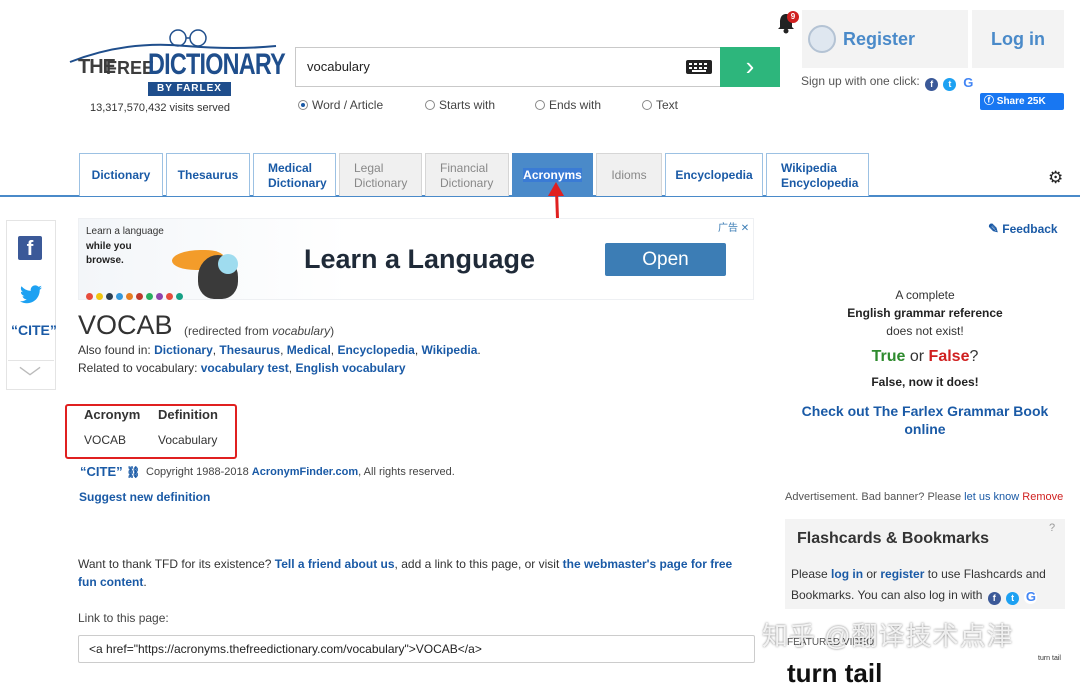 This screenshot has width=1080, height=689. What do you see at coordinates (34, 330) in the screenshot?
I see `cite-button: “CITE”` at bounding box center [34, 330].